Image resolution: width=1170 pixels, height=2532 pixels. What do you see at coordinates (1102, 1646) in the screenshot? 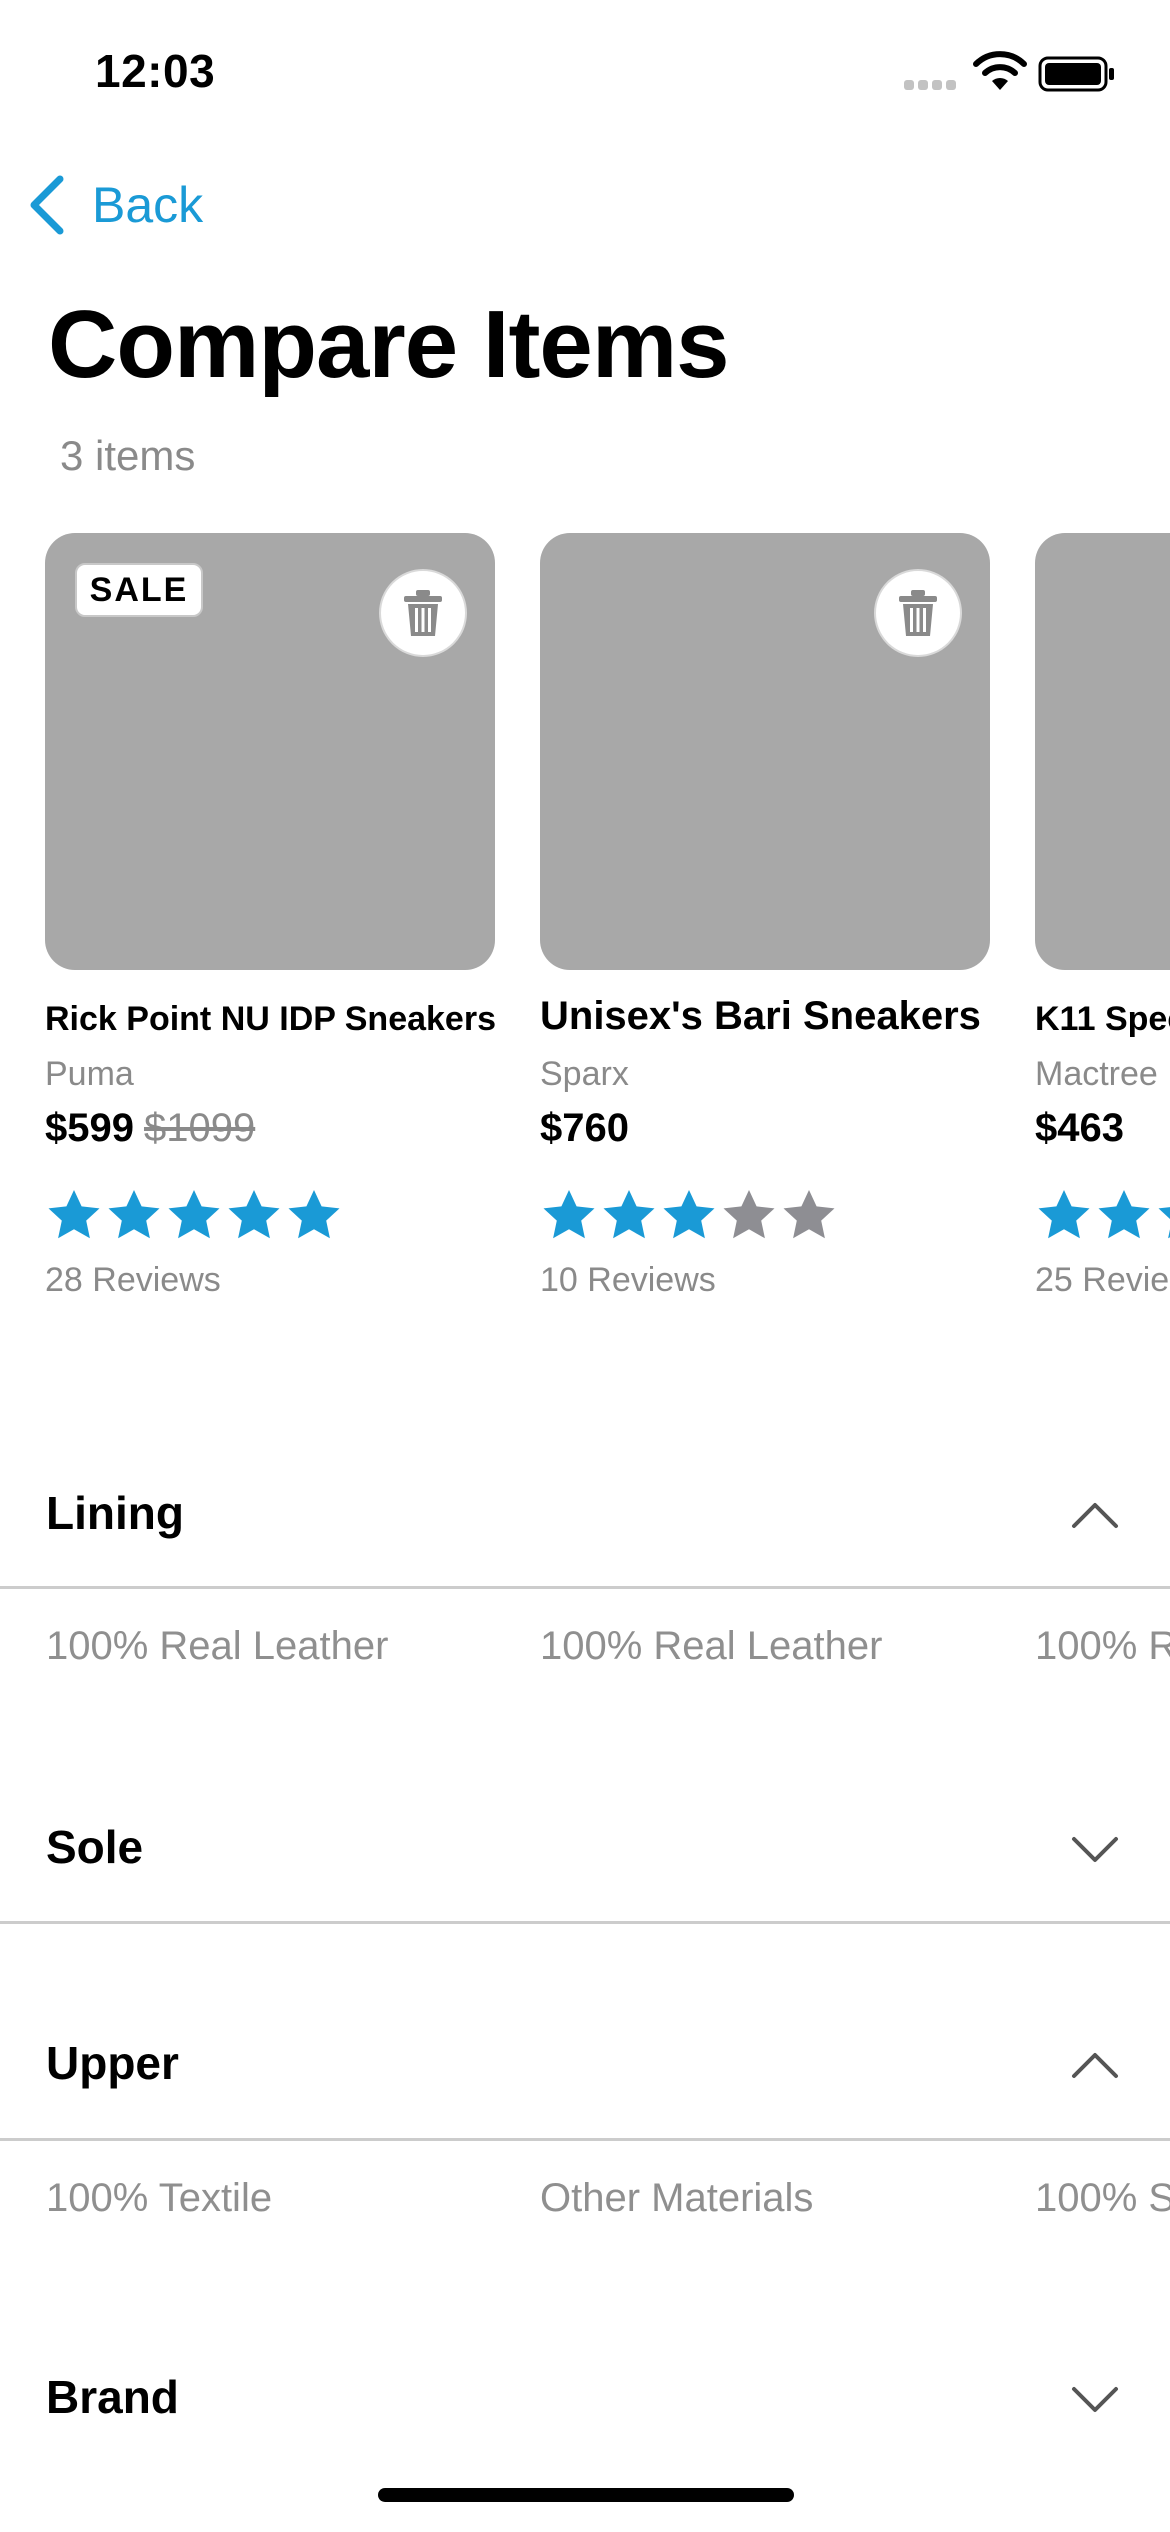
I see `compare-value: 100% R` at bounding box center [1102, 1646].